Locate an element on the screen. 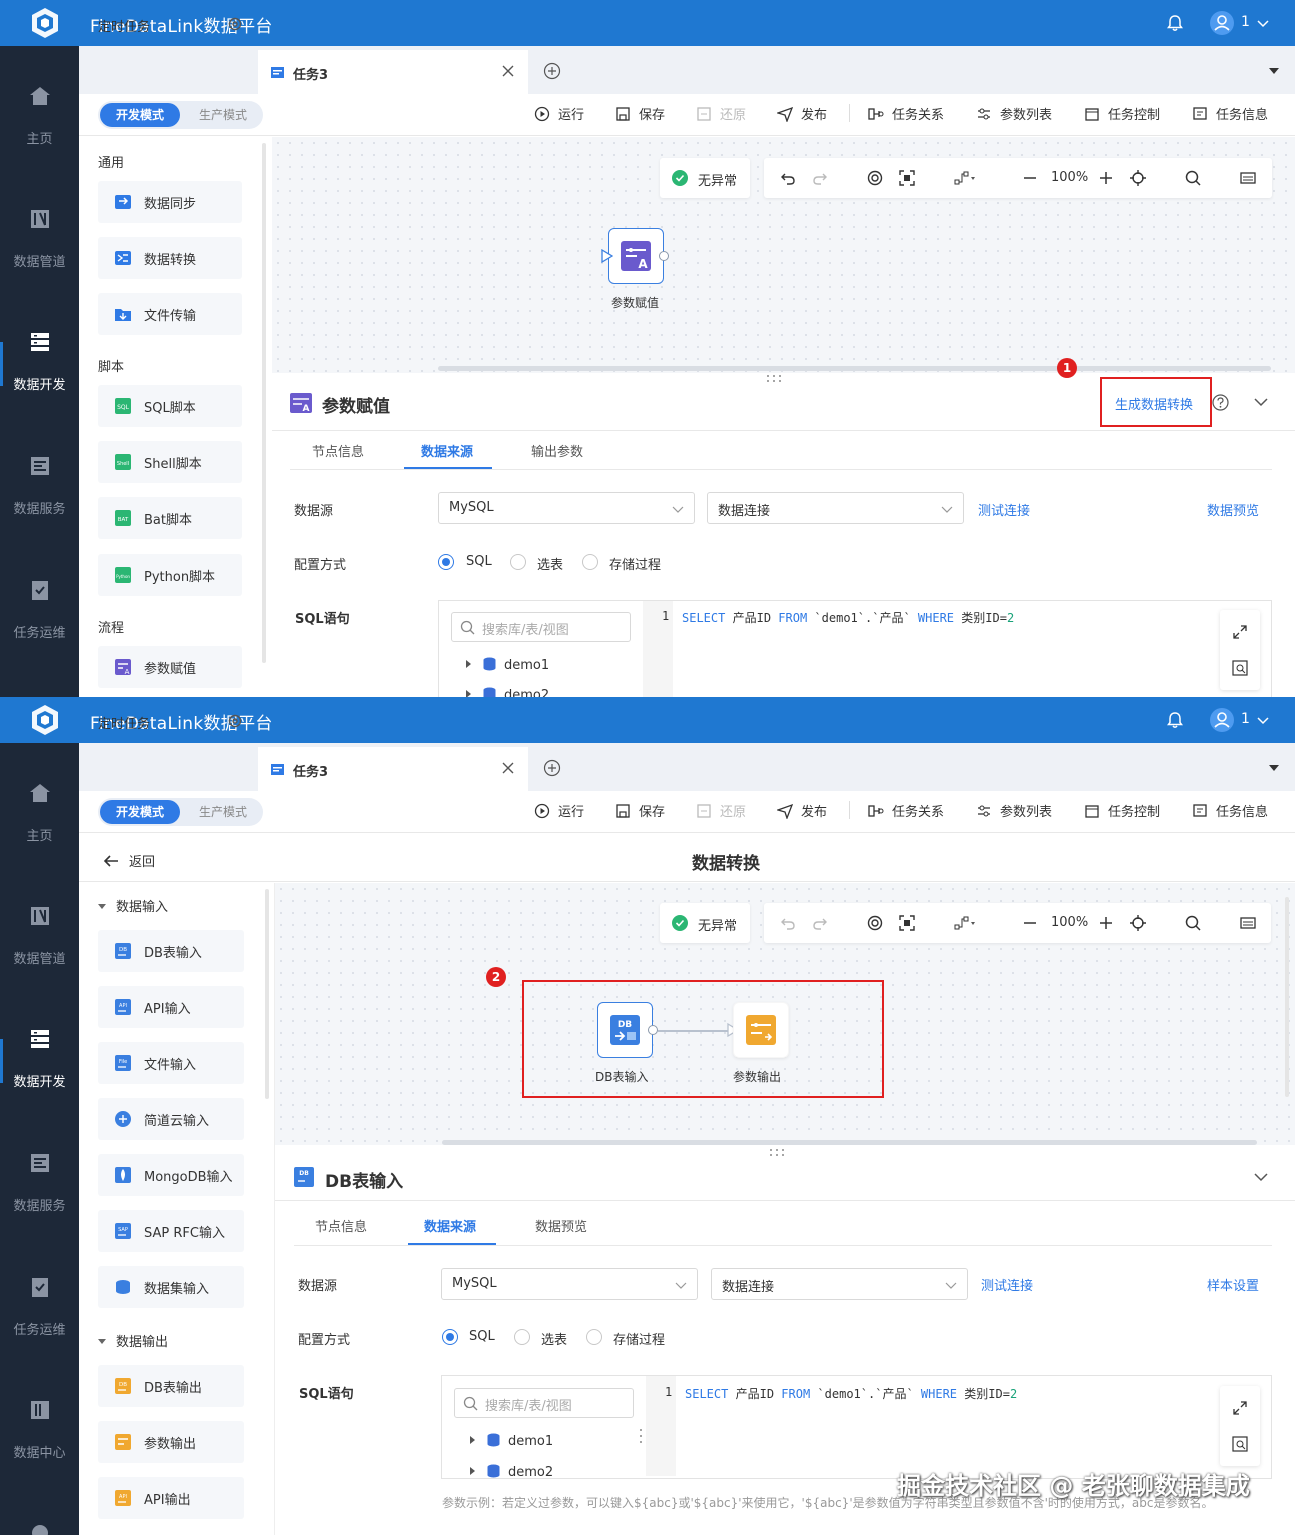  tab-output-params: 输出参数 is located at coordinates (557, 450).